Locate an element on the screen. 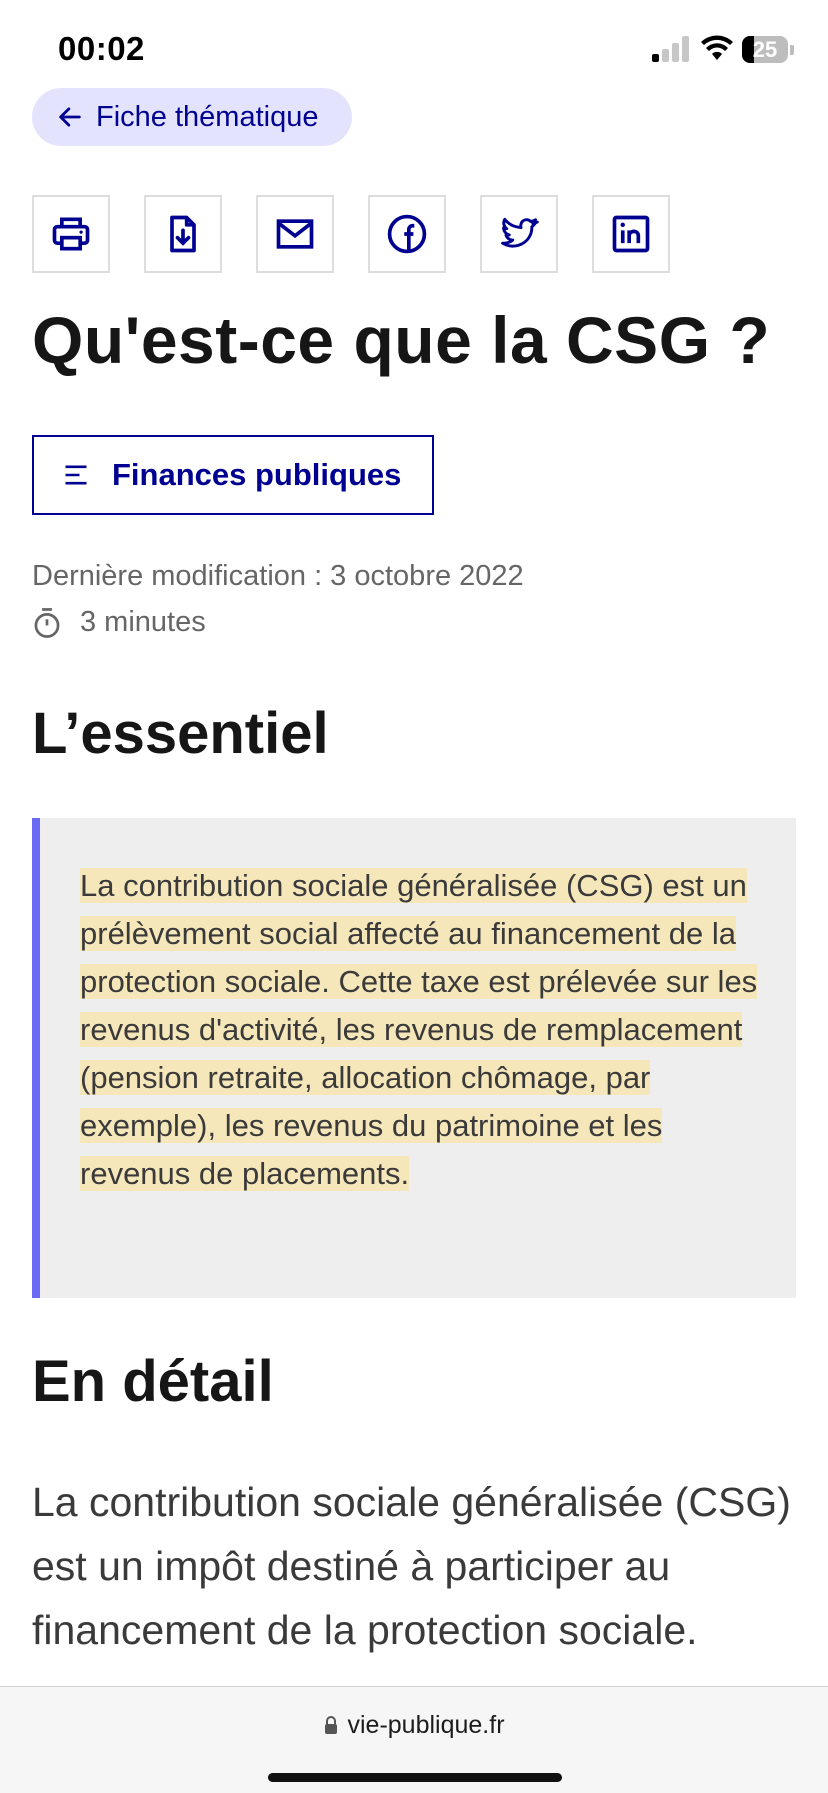  url-field: vie-publique.fr is located at coordinates (414, 1725).